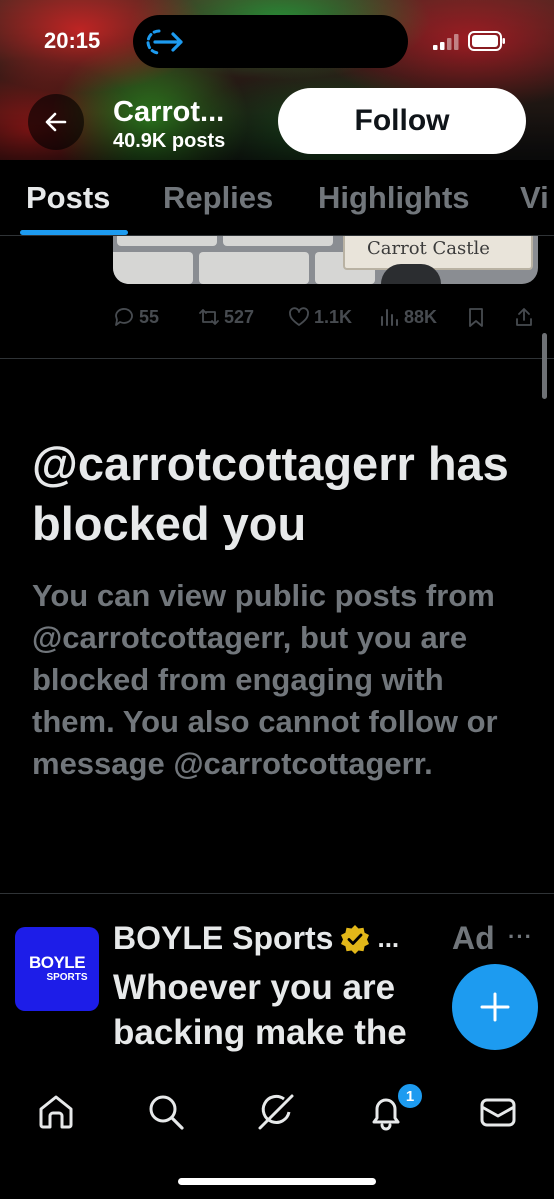 This screenshot has width=554, height=1199. What do you see at coordinates (410, 1096) in the screenshot?
I see `notification-badge: 1` at bounding box center [410, 1096].